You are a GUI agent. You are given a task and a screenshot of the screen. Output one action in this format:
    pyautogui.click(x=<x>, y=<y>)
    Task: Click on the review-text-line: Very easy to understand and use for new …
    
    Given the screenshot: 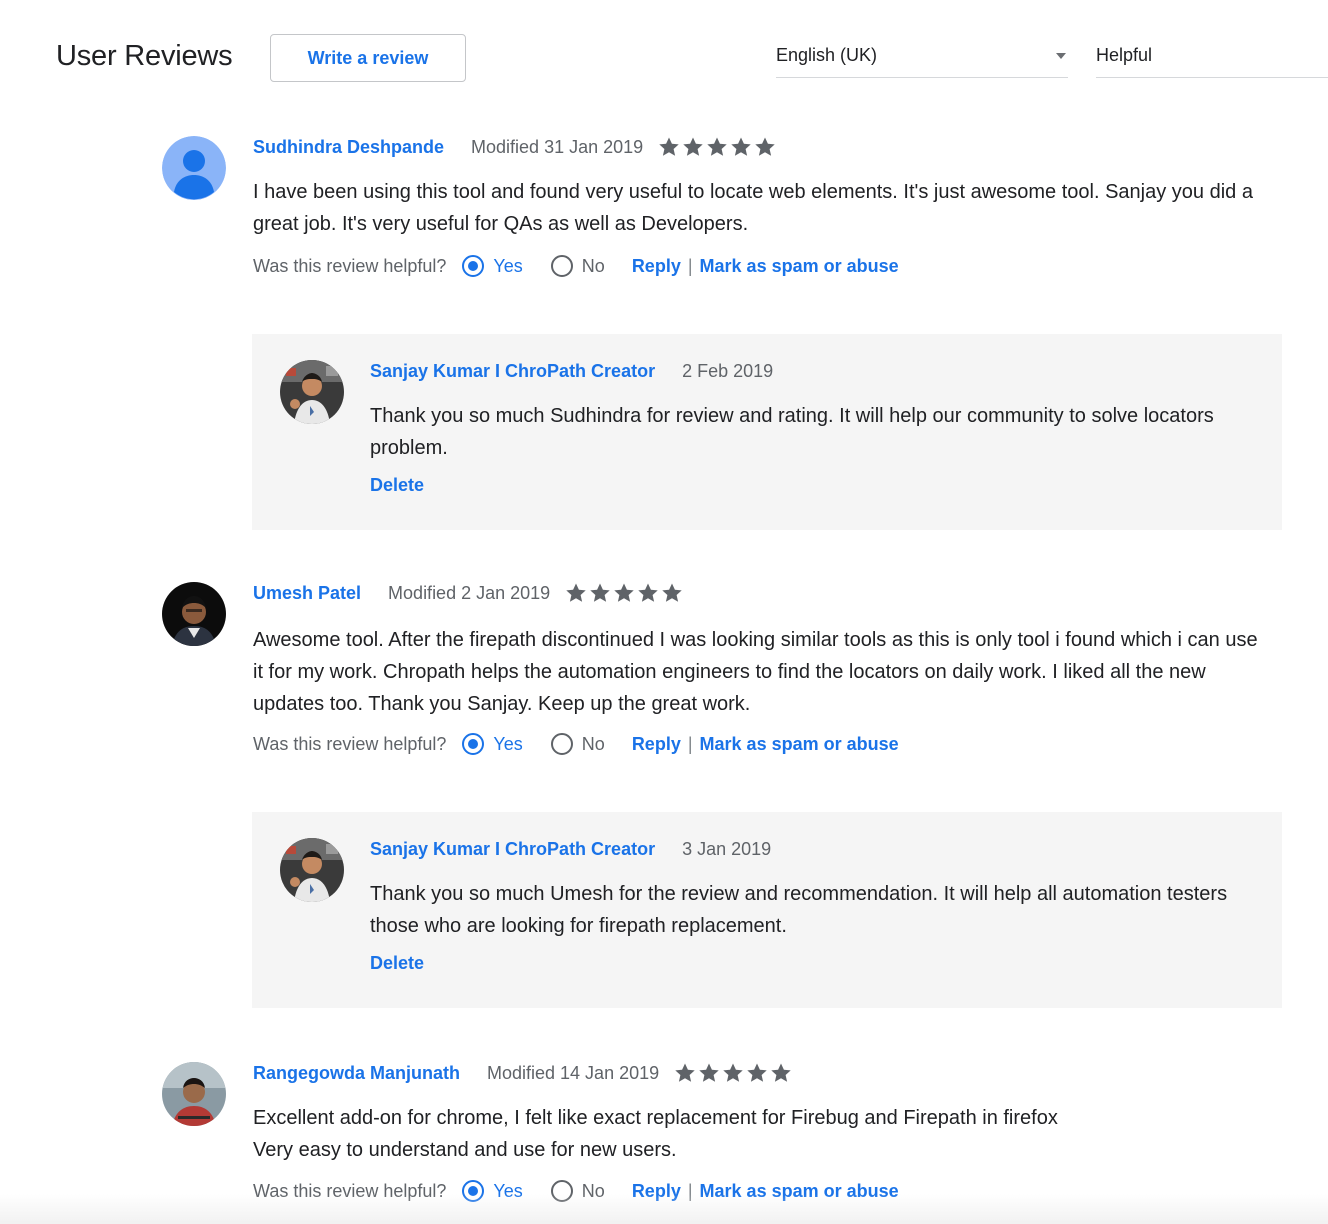 What is the action you would take?
    pyautogui.click(x=465, y=1150)
    